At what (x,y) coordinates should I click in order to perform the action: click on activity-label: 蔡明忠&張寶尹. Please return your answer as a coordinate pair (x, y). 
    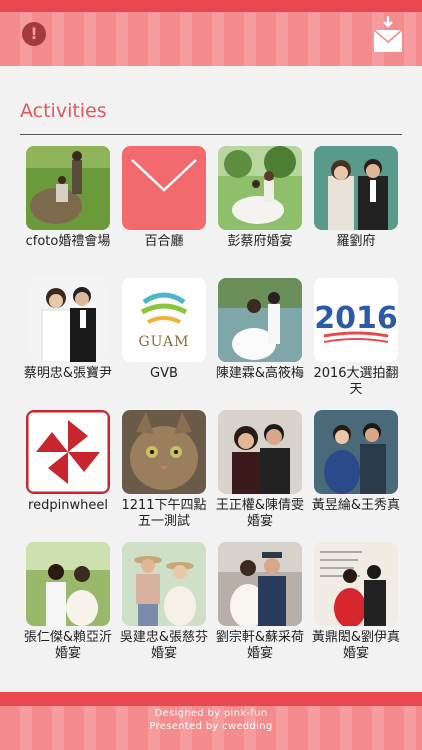
    Looking at the image, I should click on (68, 373).